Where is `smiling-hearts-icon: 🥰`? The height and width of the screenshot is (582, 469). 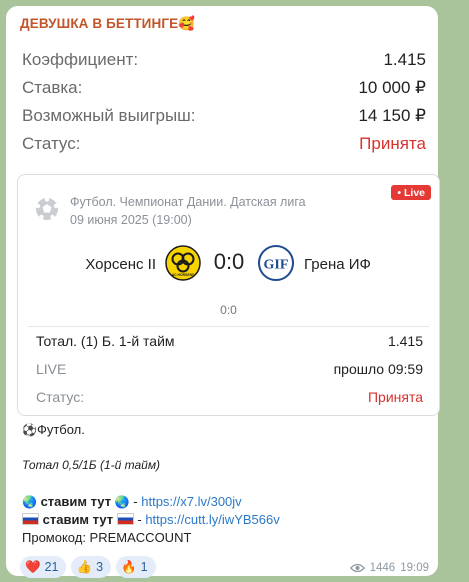
smiling-hearts-icon: 🥰 is located at coordinates (187, 23).